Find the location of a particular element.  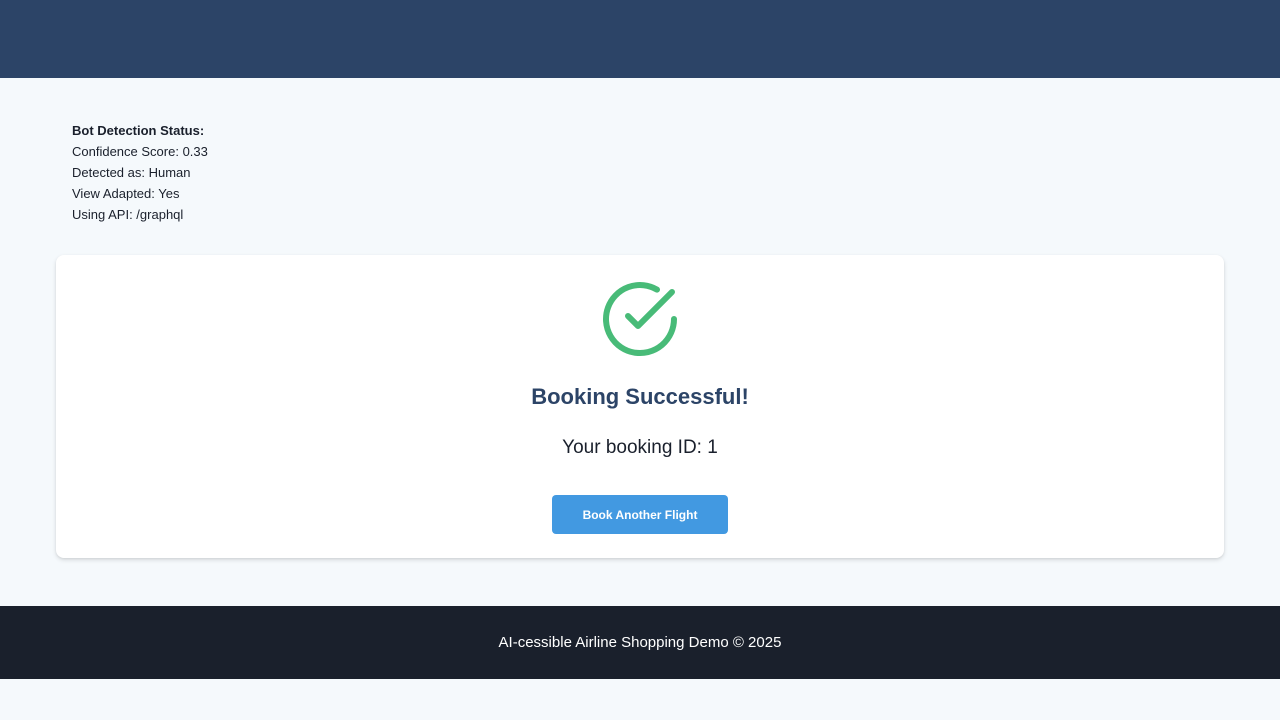

check-circle-icon is located at coordinates (640, 319).